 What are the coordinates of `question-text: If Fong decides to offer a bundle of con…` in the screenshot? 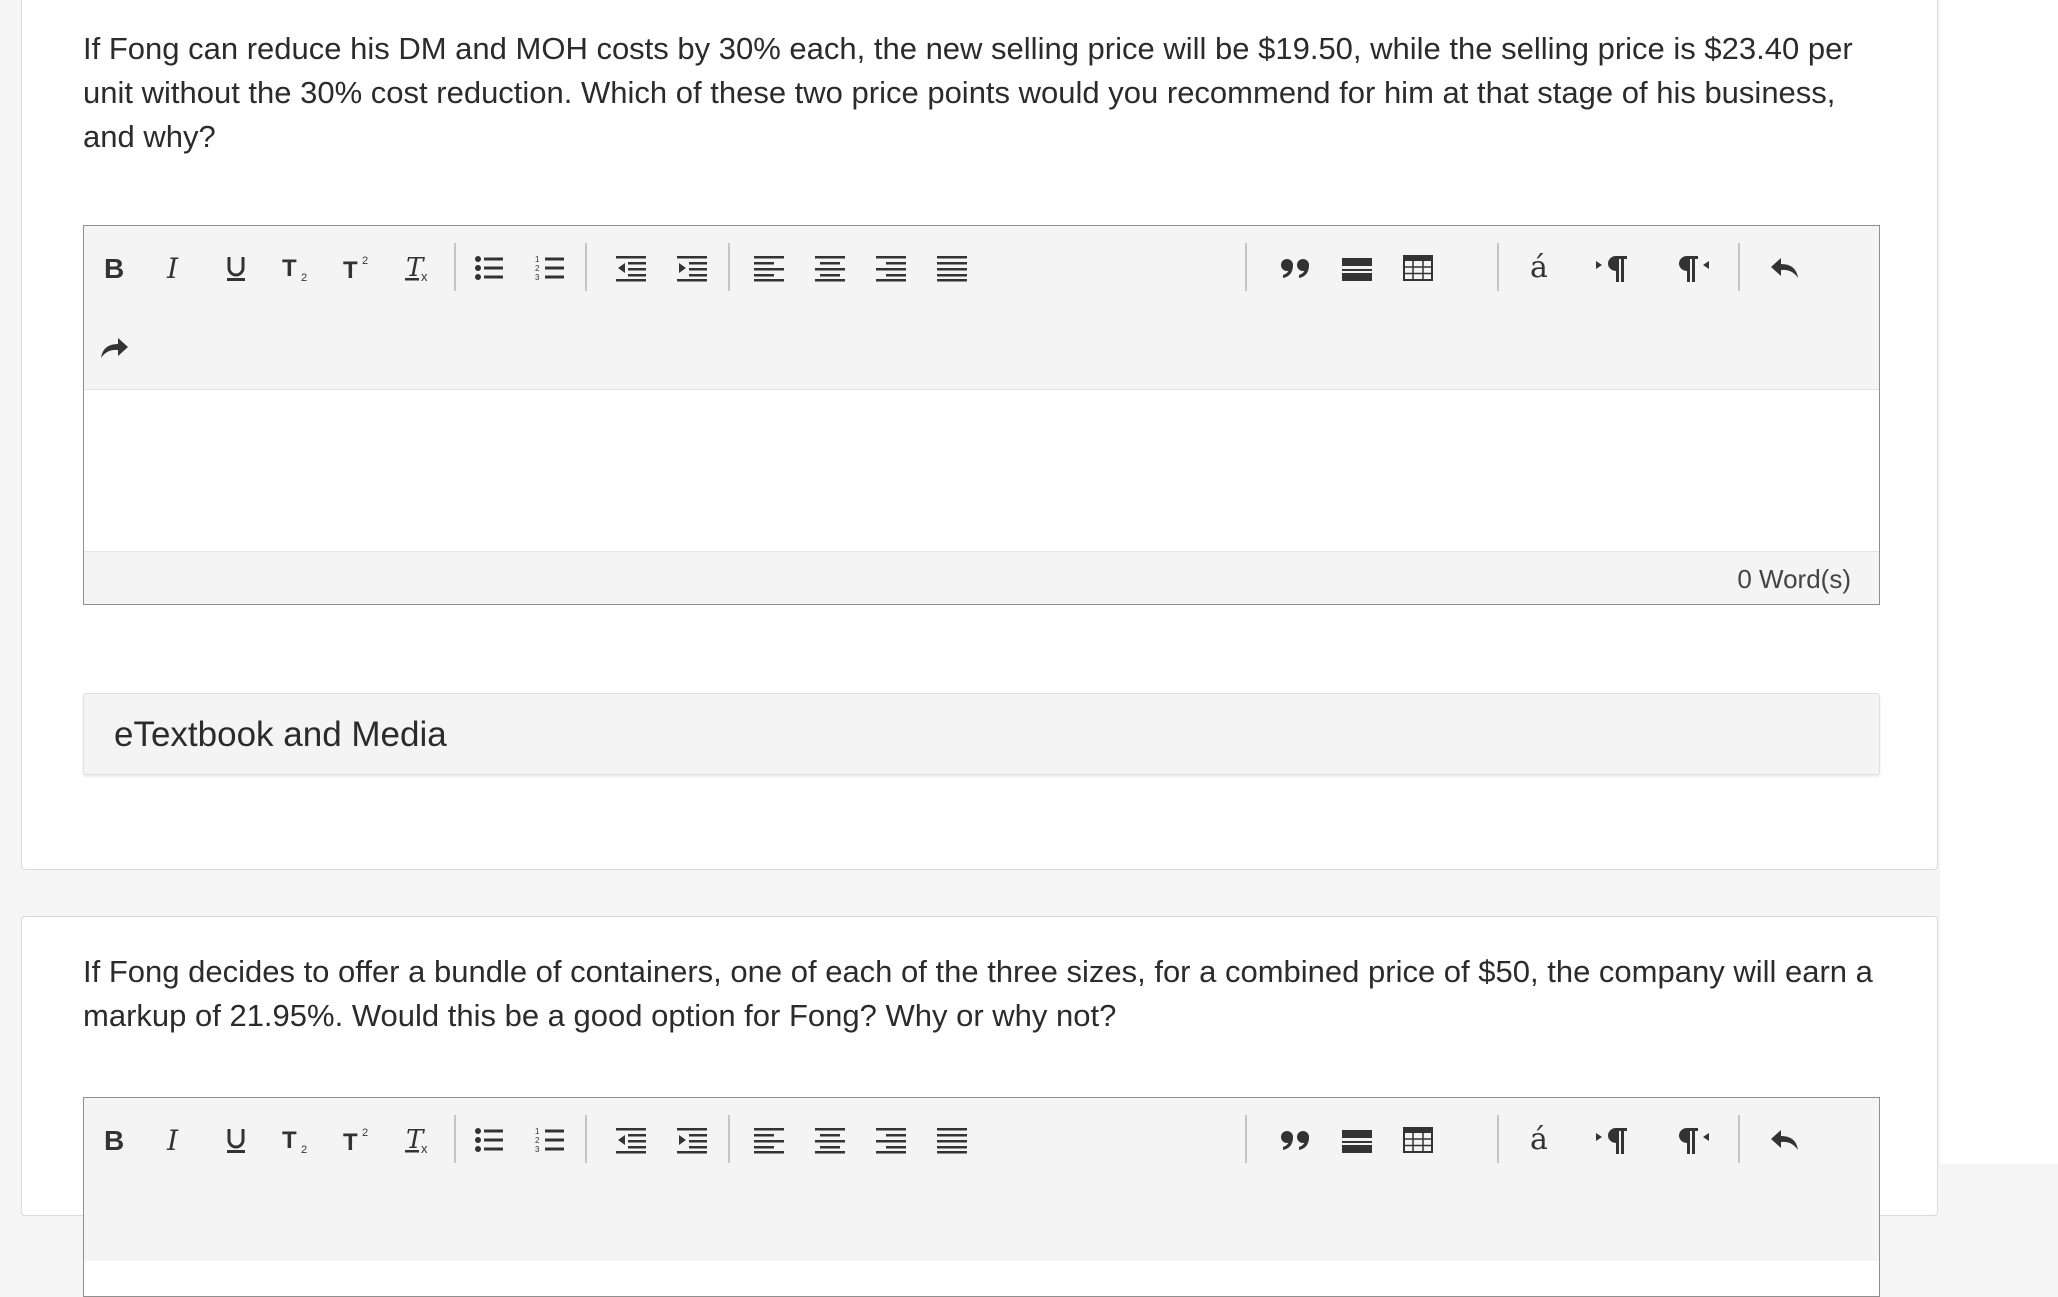 It's located at (978, 993).